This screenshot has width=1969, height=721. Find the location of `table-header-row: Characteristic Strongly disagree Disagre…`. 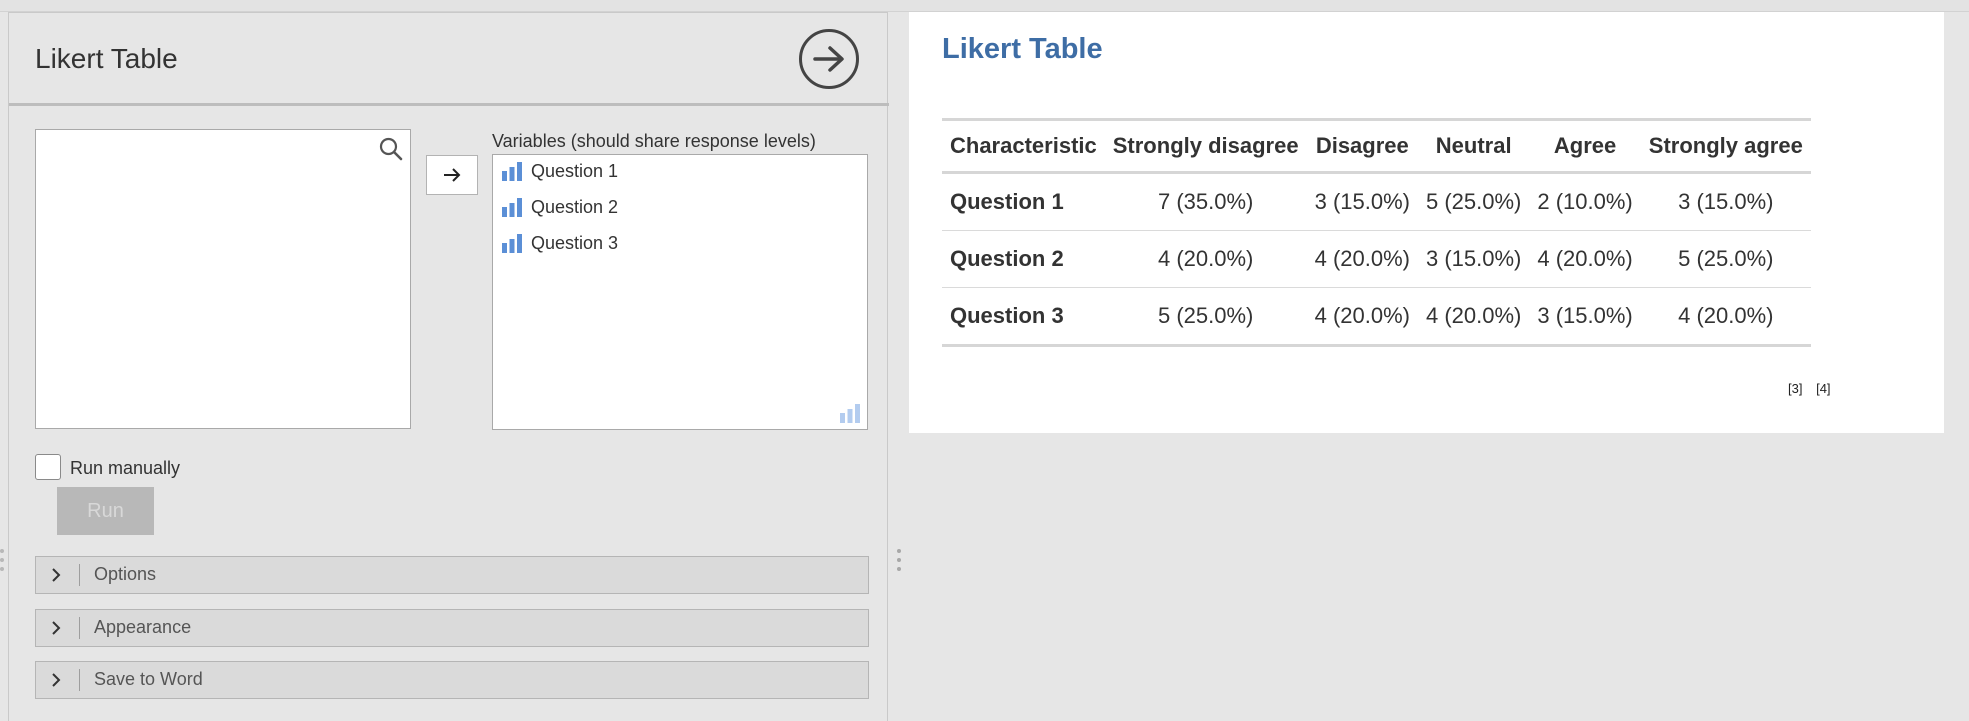

table-header-row: Characteristic Strongly disagree Disagre… is located at coordinates (1376, 146).